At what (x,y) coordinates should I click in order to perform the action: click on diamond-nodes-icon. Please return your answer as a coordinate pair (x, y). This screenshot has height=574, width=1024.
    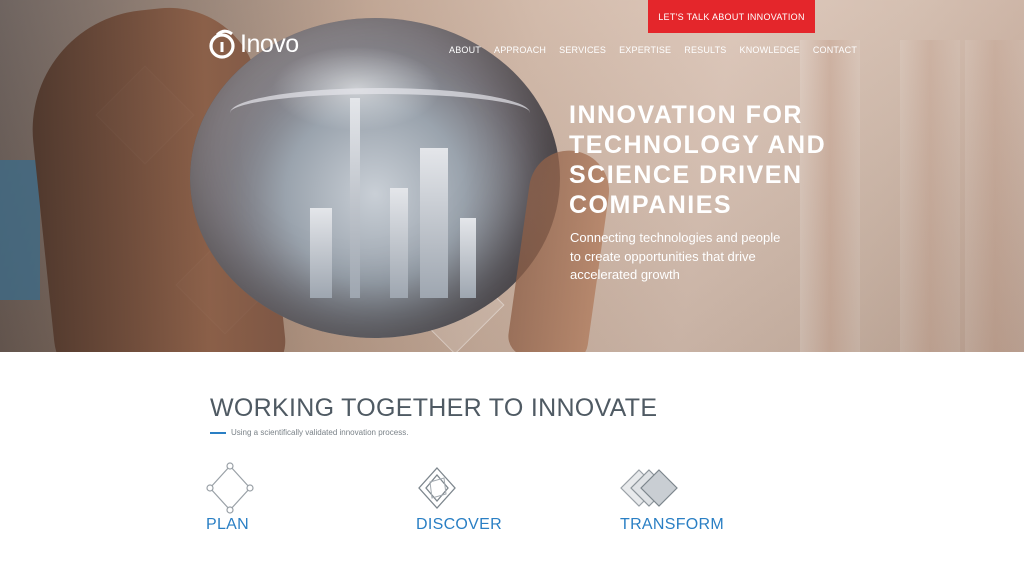
    Looking at the image, I should click on (236, 488).